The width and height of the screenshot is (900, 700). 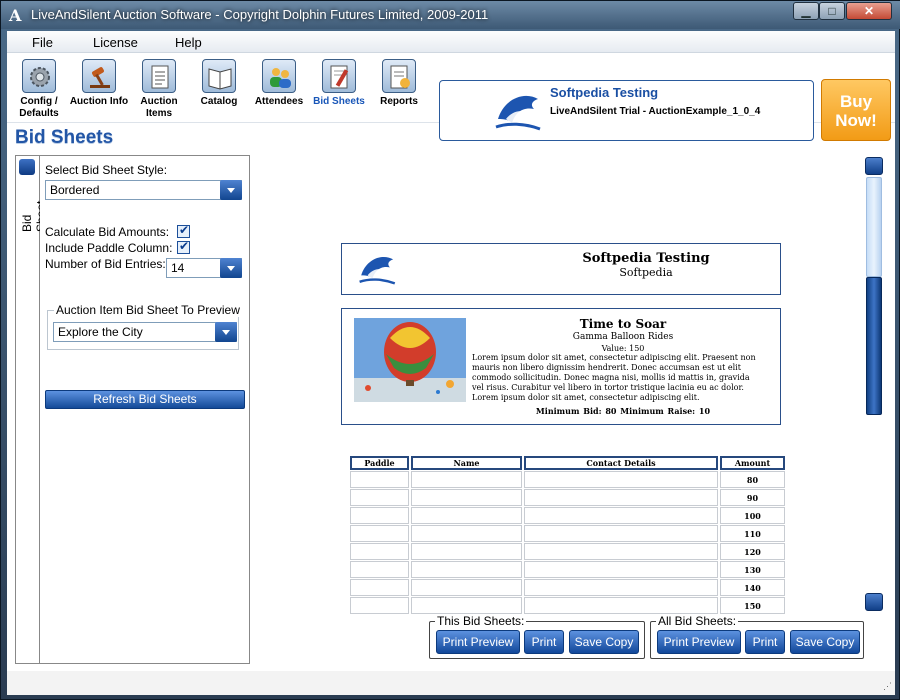 I want to click on this-save-copy-button: Save Copy, so click(x=604, y=642).